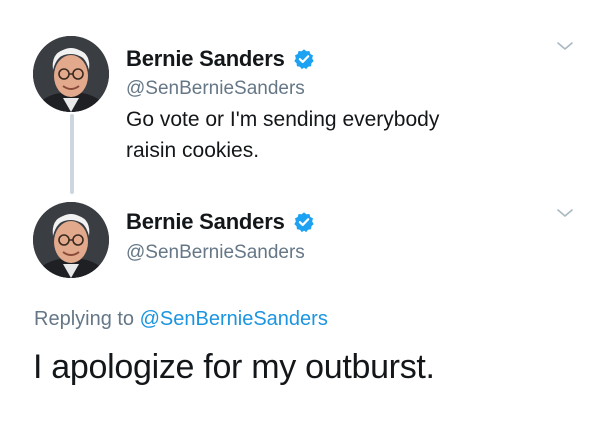 This screenshot has height=440, width=604. Describe the element at coordinates (87, 319) in the screenshot. I see `replying-prefix: Replying to` at that location.